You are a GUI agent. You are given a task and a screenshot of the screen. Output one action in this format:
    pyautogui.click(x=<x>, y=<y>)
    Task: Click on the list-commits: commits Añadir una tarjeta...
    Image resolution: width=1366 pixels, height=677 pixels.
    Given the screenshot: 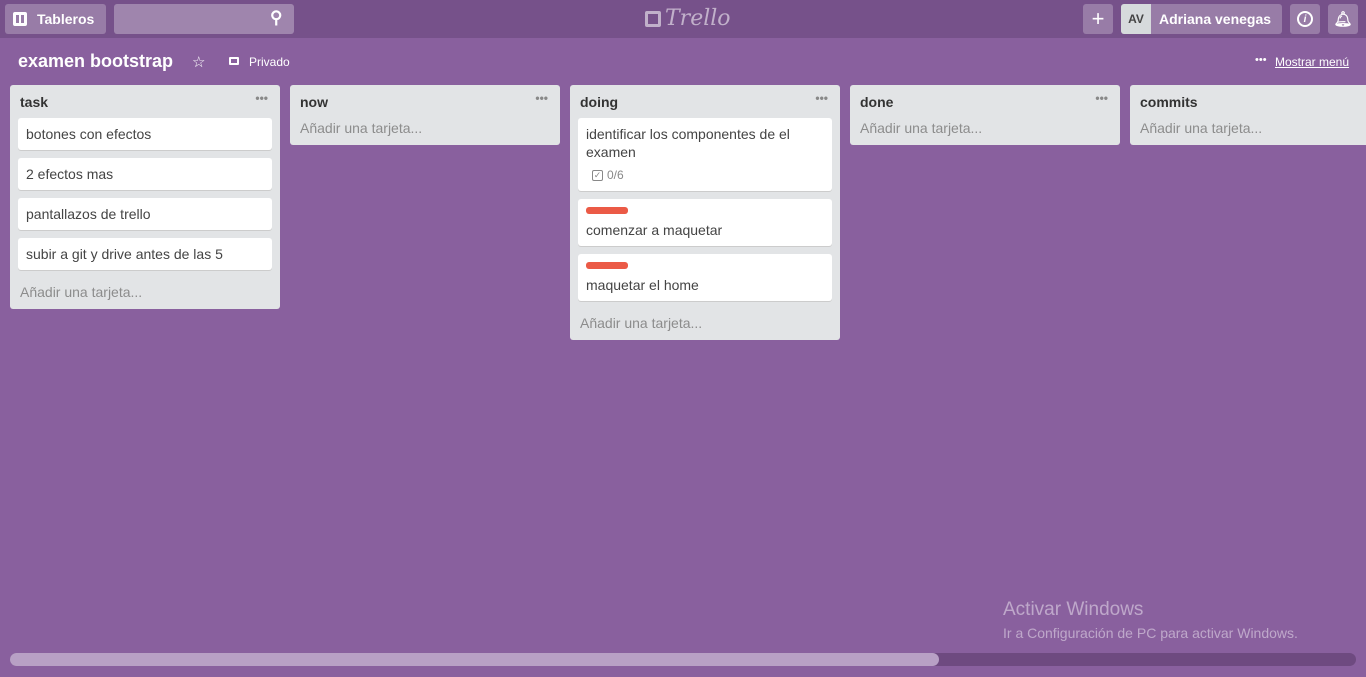 What is the action you would take?
    pyautogui.click(x=1248, y=115)
    